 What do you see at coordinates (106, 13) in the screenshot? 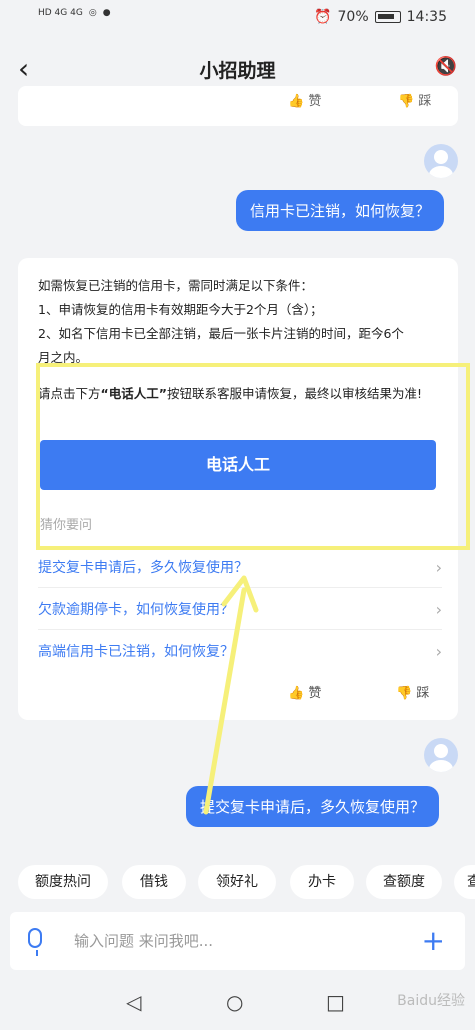
I see `message-icon: ●` at bounding box center [106, 13].